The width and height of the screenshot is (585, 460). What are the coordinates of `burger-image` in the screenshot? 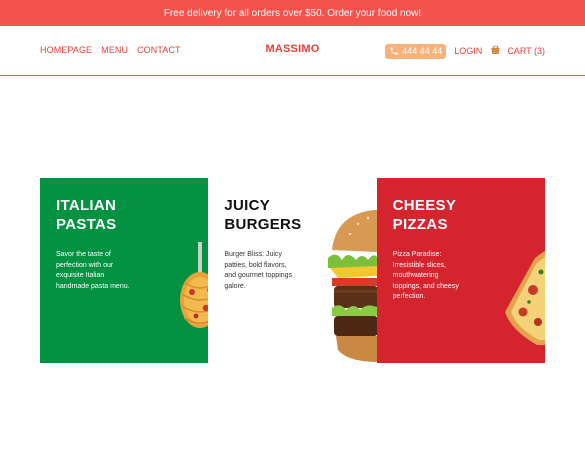 It's located at (352, 286).